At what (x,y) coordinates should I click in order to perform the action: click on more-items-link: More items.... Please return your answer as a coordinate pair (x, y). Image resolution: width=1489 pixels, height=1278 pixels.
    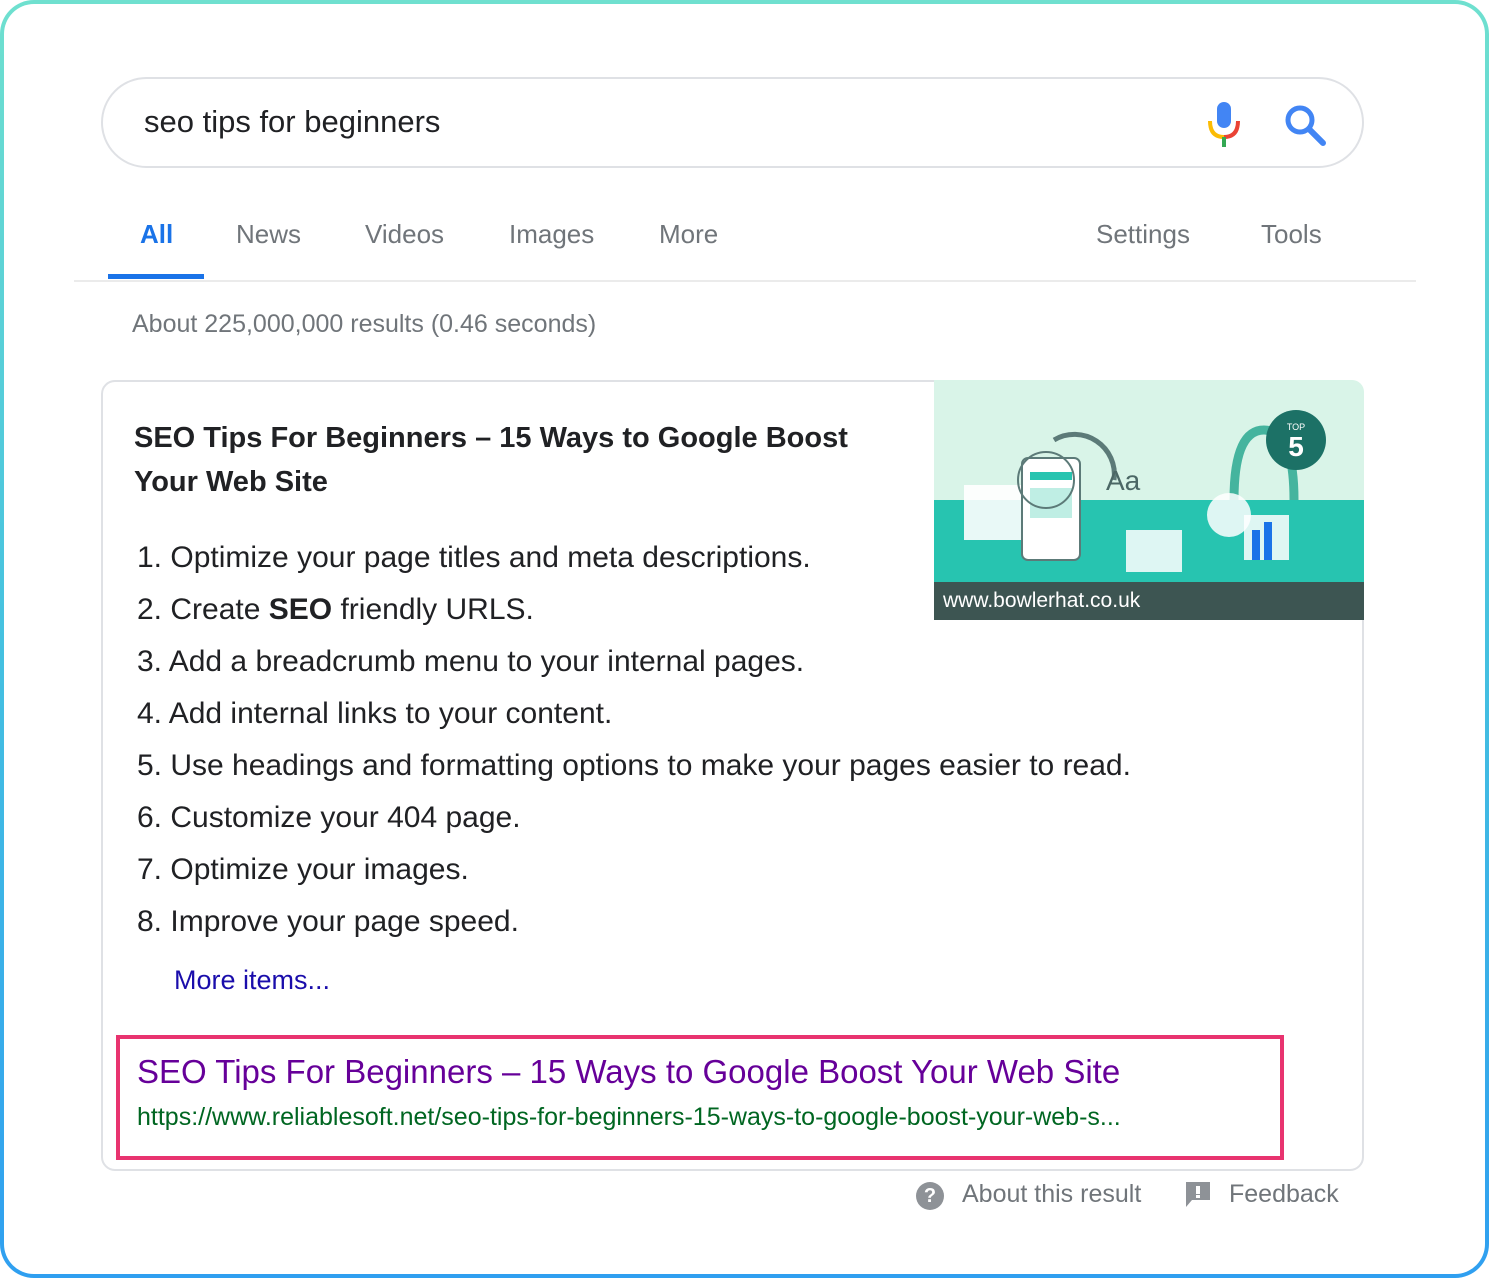
    Looking at the image, I should click on (252, 980).